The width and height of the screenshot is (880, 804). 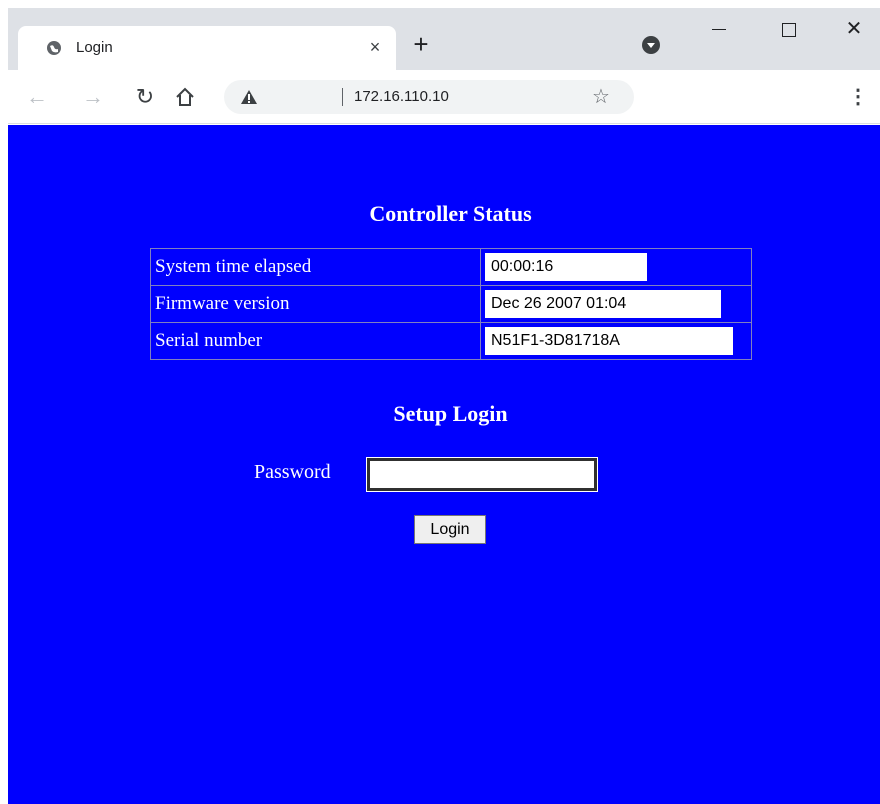 I want to click on address-bar: 172.16.110.10 ☆, so click(x=429, y=97).